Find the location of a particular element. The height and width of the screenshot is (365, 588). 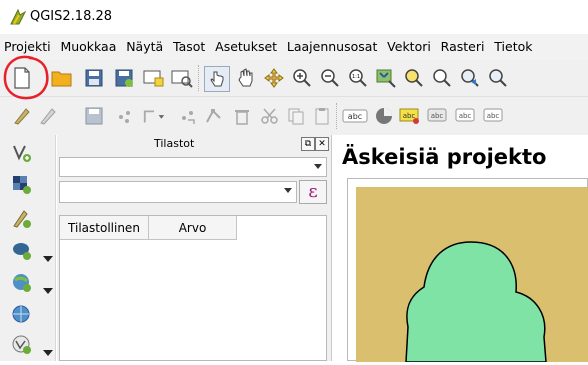

digitizing-labeling-toolbar: abc abc abc abc abc is located at coordinates (294, 115).